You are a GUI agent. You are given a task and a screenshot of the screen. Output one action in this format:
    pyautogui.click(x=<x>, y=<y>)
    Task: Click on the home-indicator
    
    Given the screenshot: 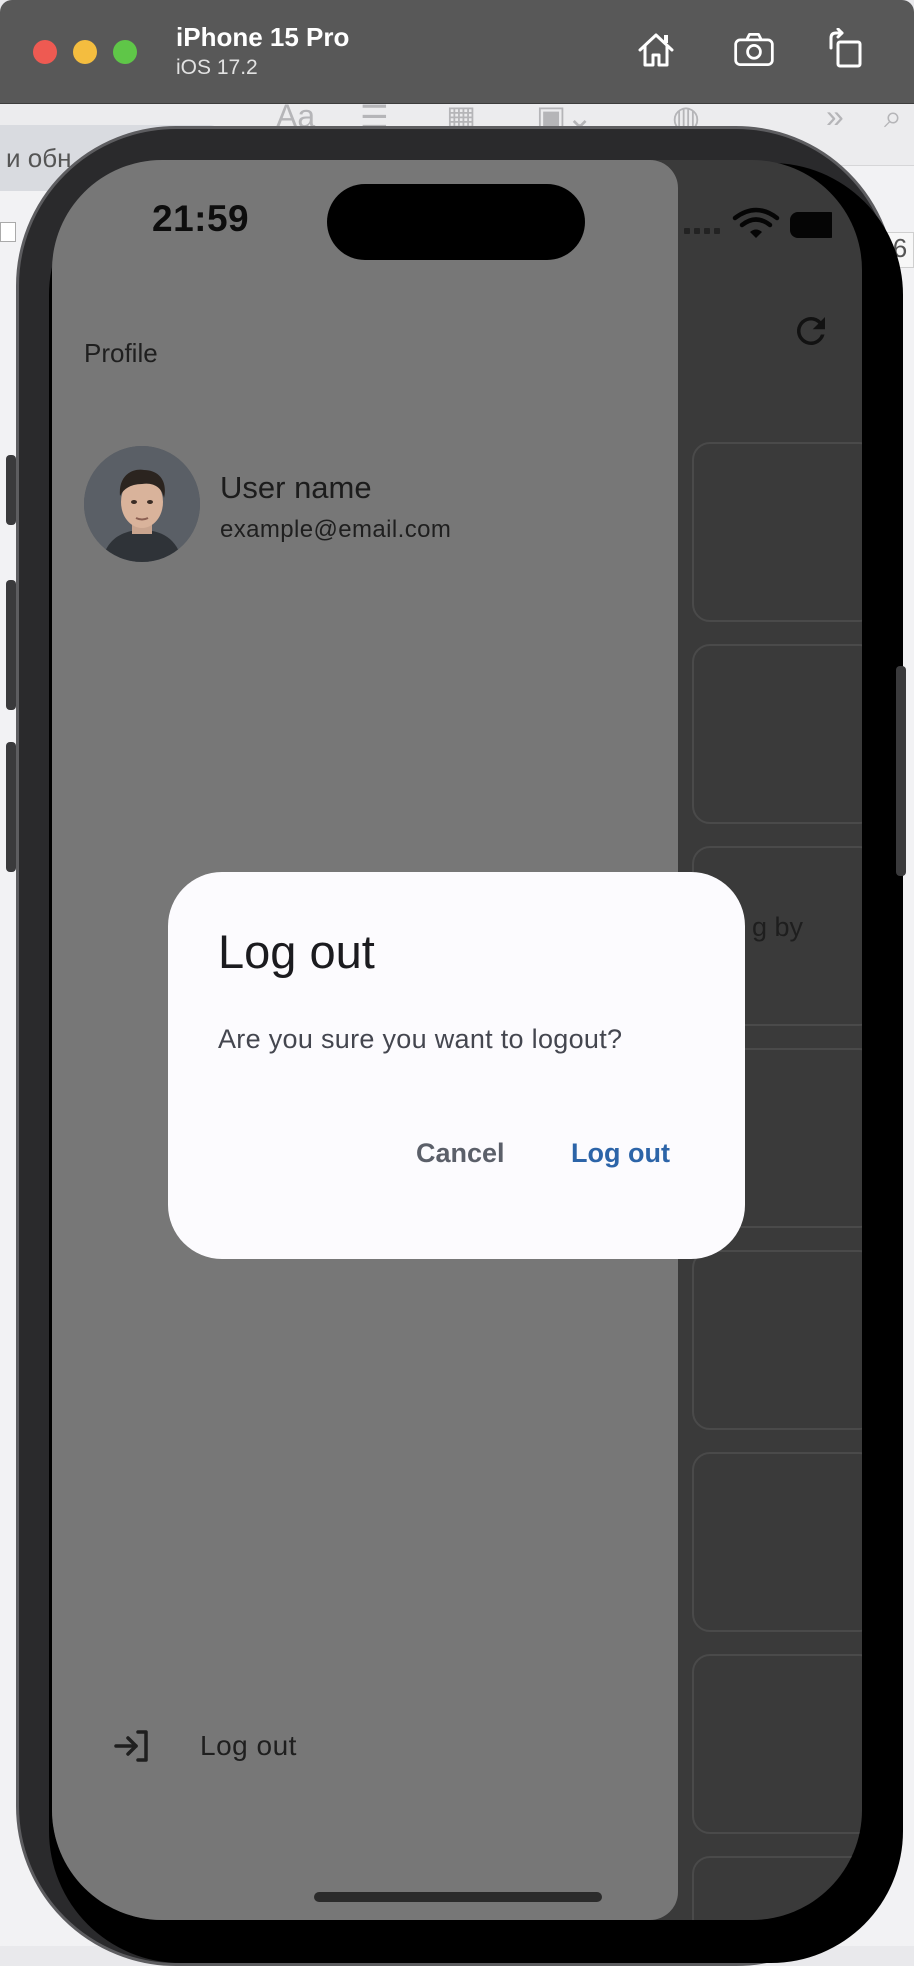 What is the action you would take?
    pyautogui.click(x=458, y=1897)
    